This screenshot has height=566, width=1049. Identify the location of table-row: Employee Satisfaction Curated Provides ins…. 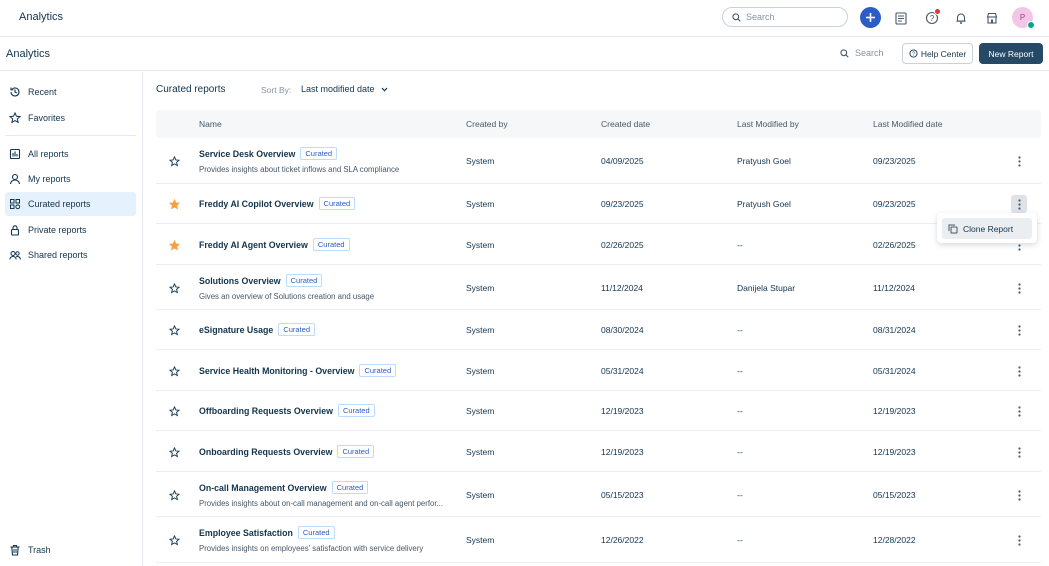
(598, 540).